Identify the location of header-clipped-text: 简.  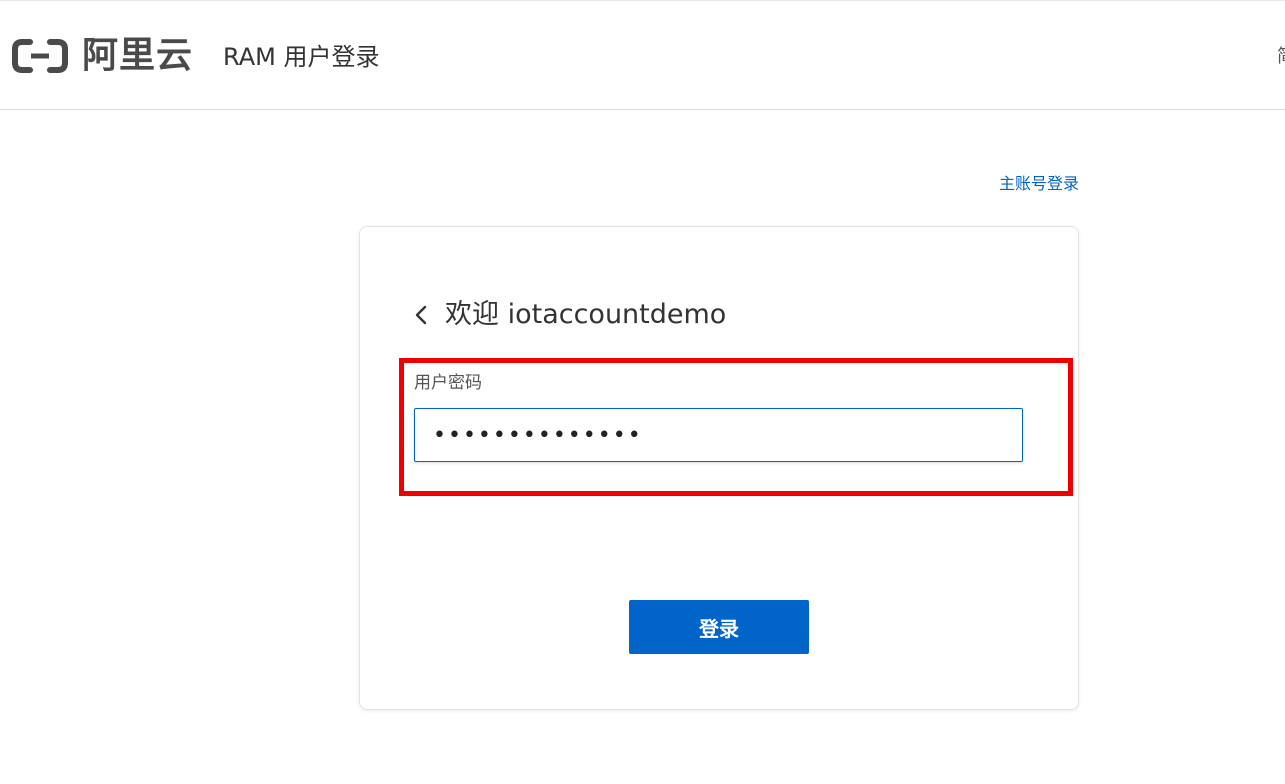
(1281, 57).